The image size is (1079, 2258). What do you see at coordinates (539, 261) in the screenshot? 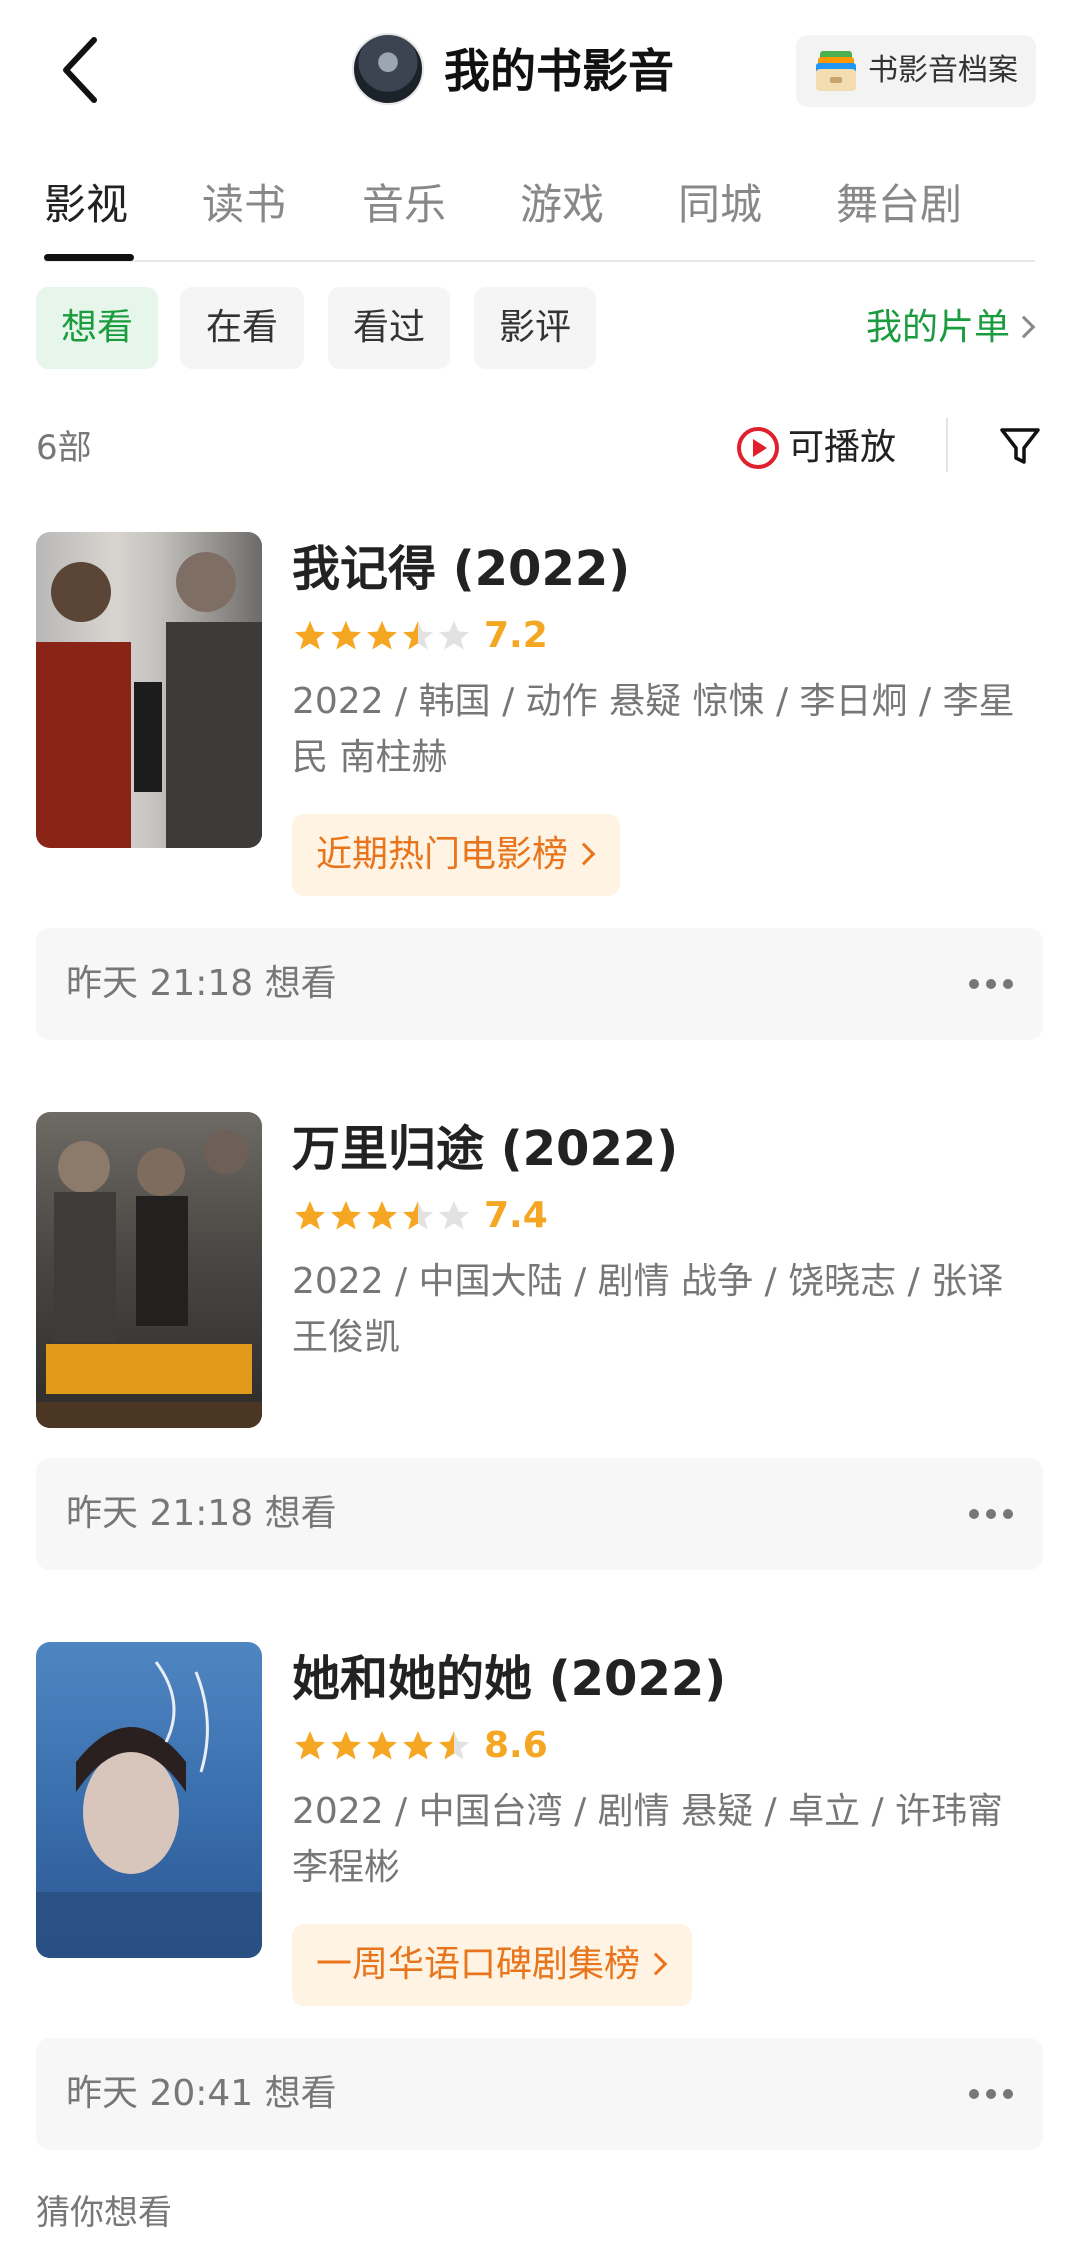
I see `tabs-divider` at bounding box center [539, 261].